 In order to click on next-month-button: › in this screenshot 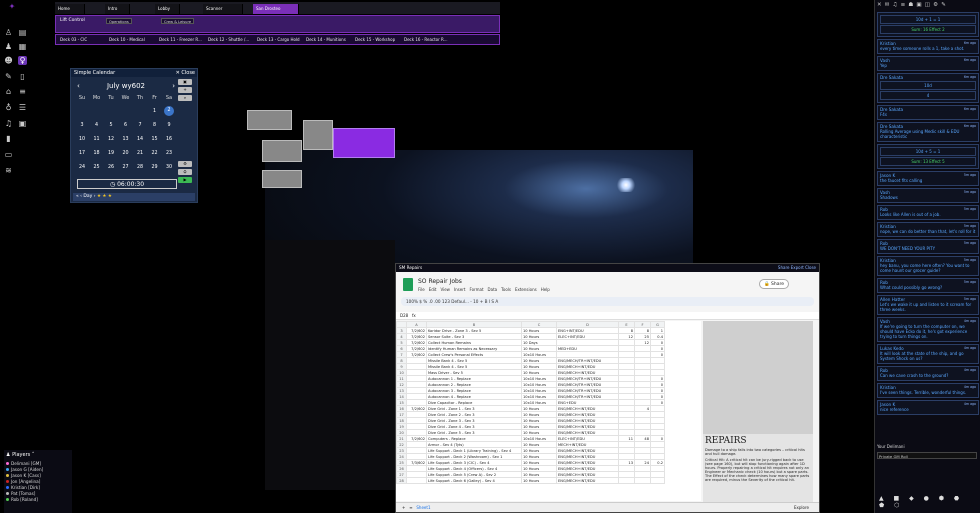, I will do `click(173, 86)`.